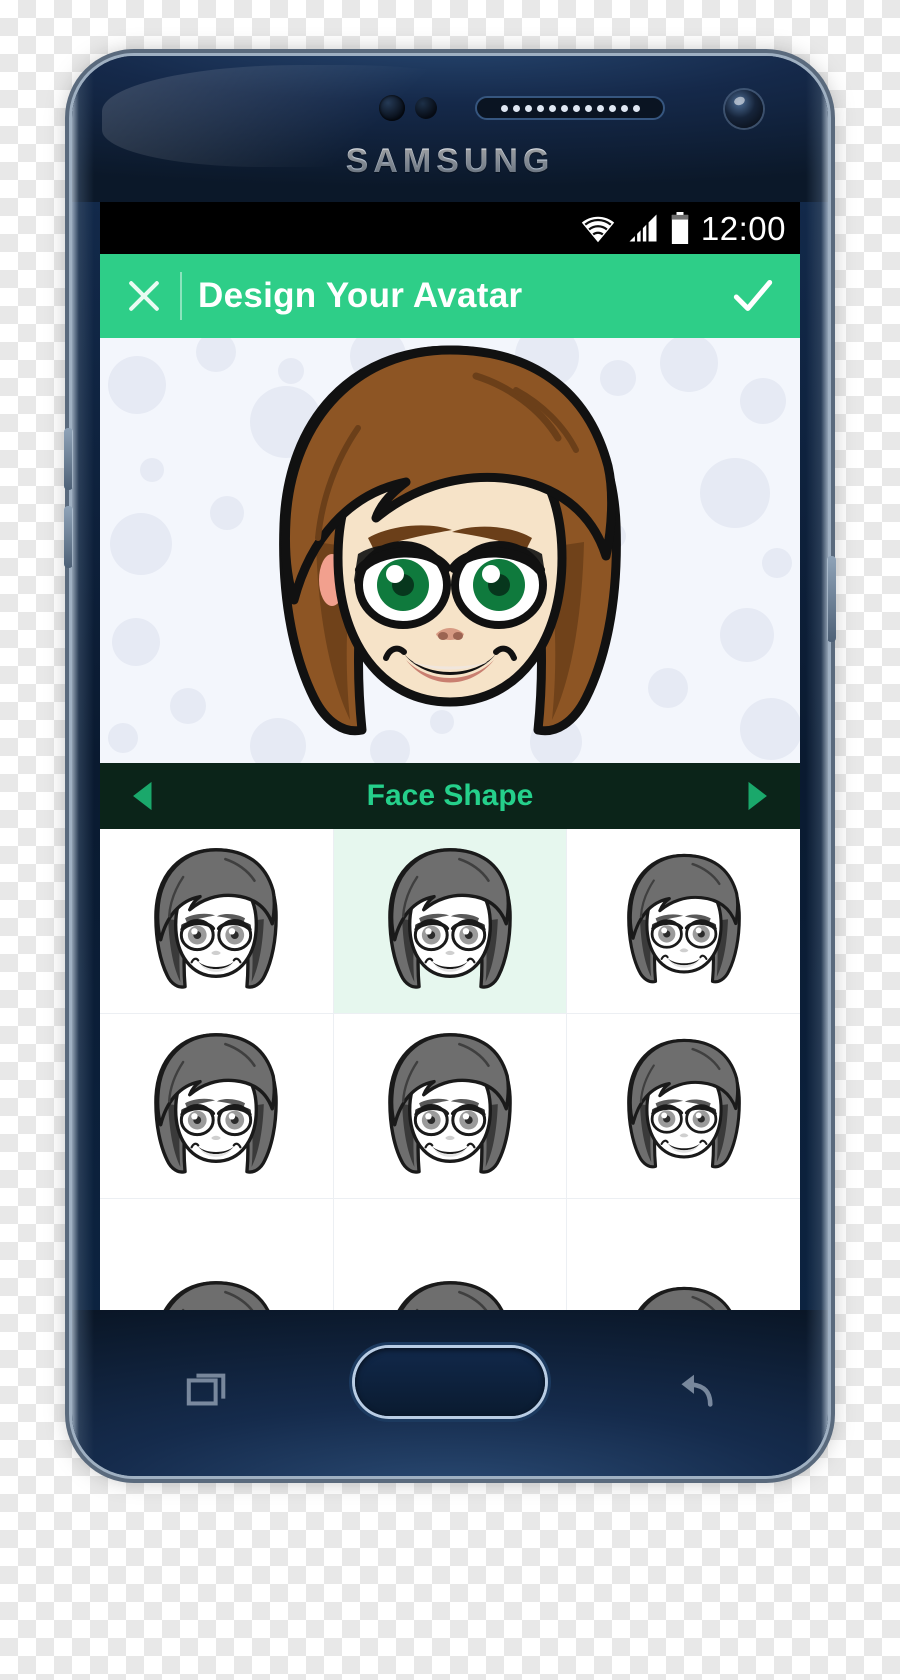  What do you see at coordinates (450, 228) in the screenshot?
I see `status-bar: 12:00` at bounding box center [450, 228].